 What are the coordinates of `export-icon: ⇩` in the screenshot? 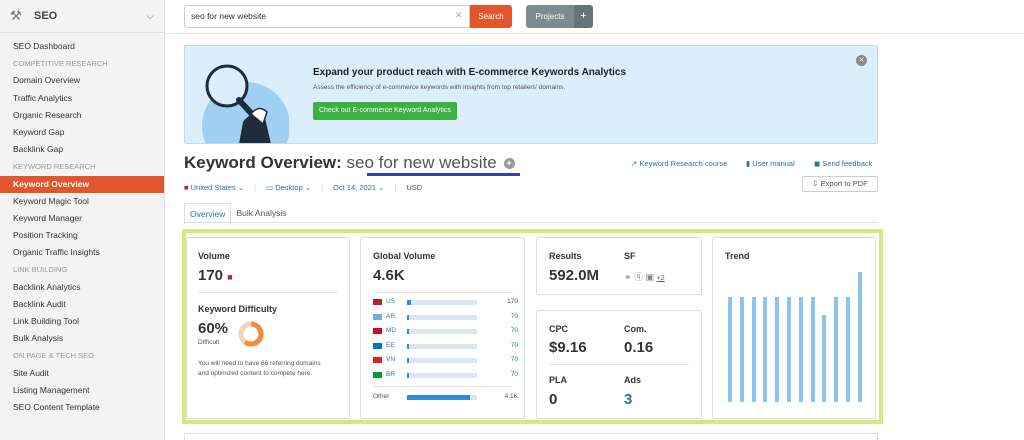 It's located at (815, 183).